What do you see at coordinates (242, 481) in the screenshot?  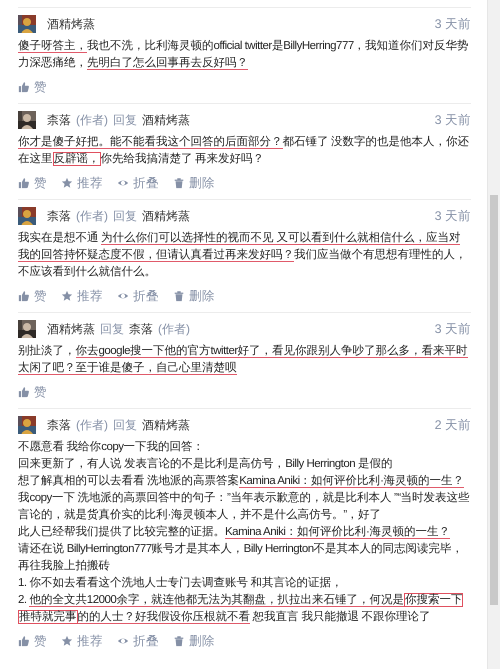 I see `comment-text: 想了解真相的可以去看看 洗地派的高票答案Kamina Aniki：如何评价比利·海灵顿的一生？` at bounding box center [242, 481].